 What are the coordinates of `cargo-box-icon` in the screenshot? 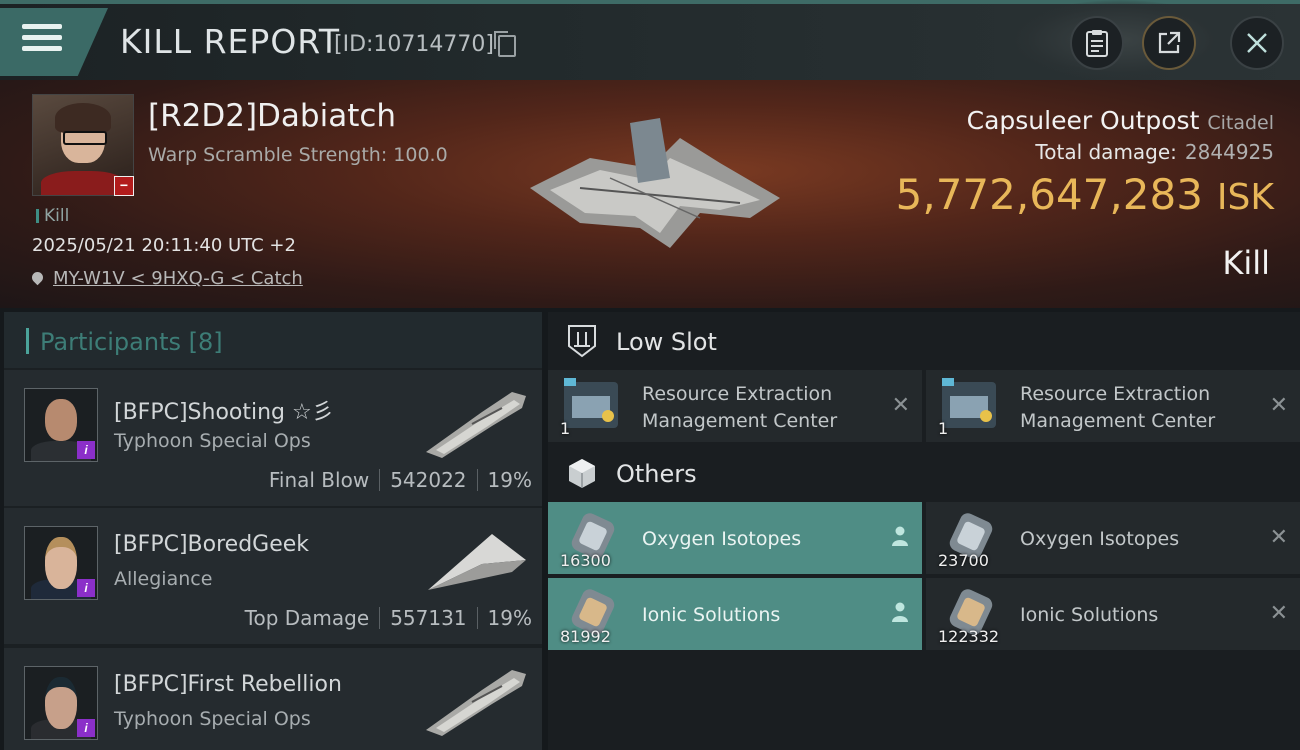 It's located at (582, 473).